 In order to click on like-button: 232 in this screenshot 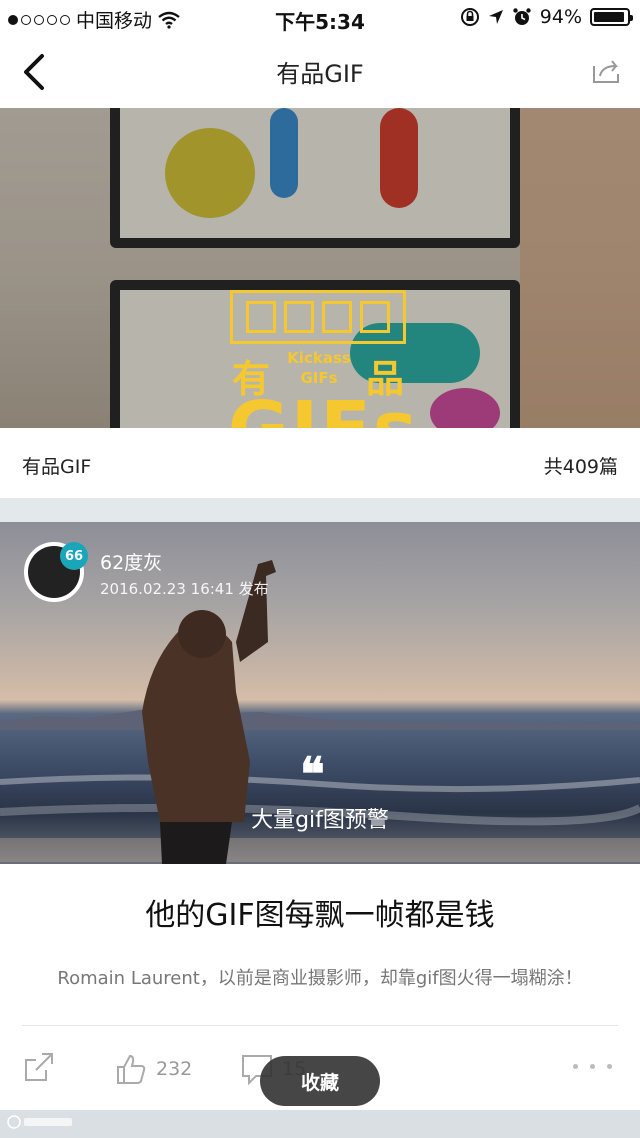, I will do `click(153, 1069)`.